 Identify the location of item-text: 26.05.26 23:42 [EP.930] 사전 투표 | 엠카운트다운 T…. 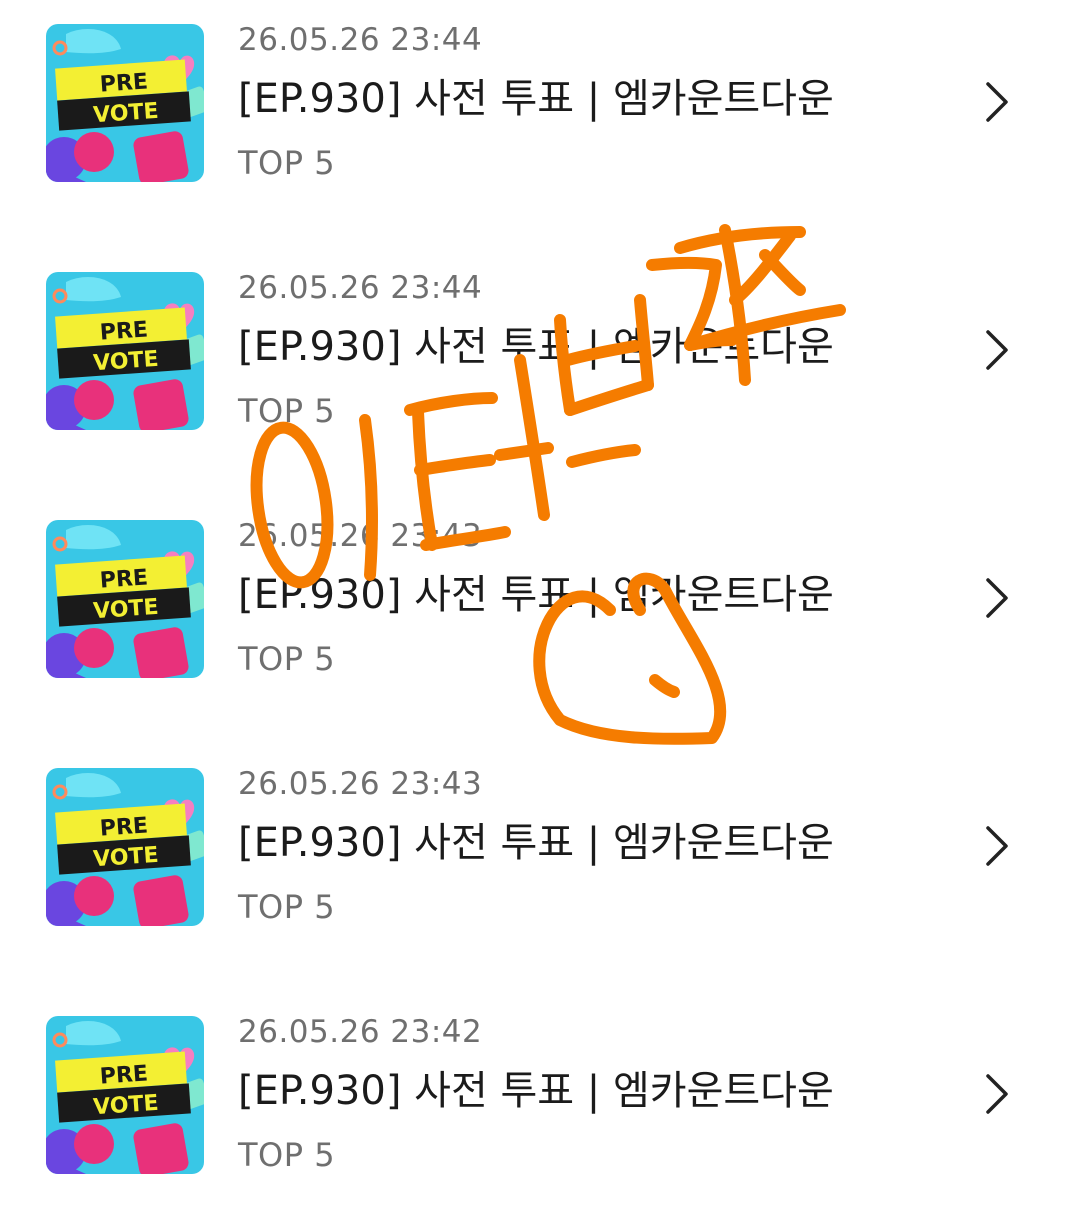
(588, 1094).